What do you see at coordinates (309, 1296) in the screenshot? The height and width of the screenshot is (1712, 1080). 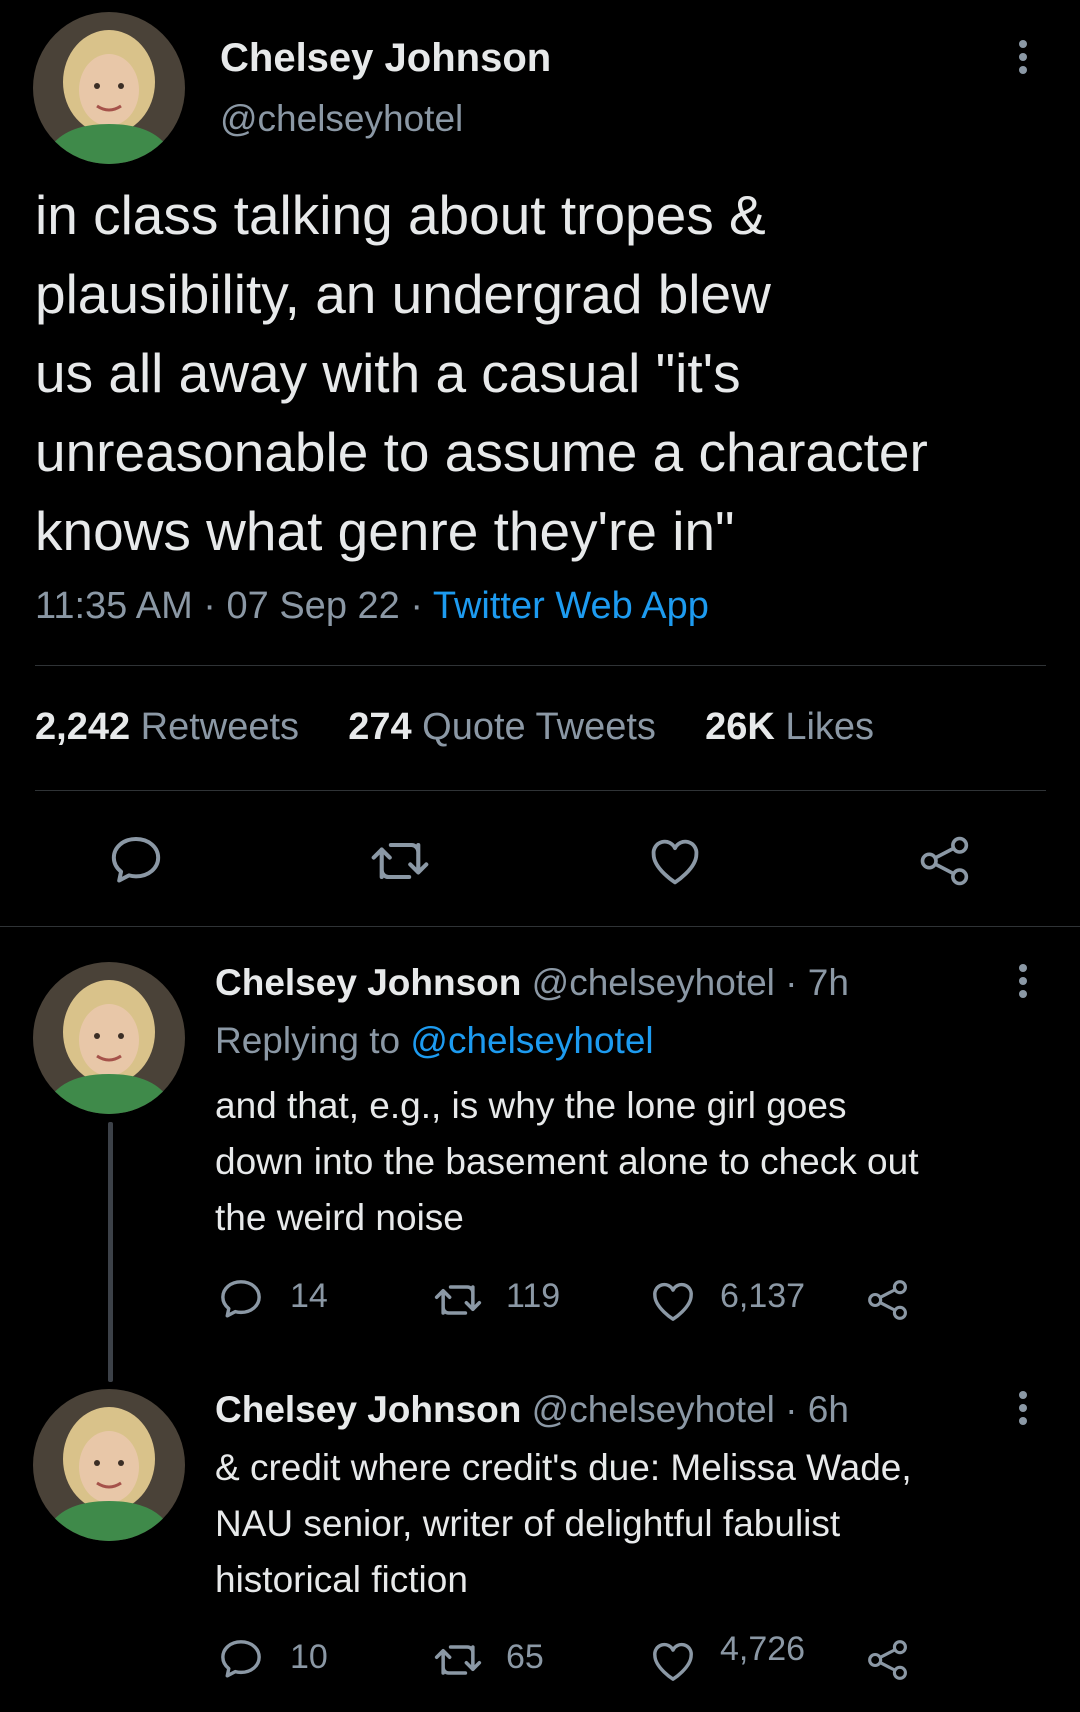 I see `reply-count: 14` at bounding box center [309, 1296].